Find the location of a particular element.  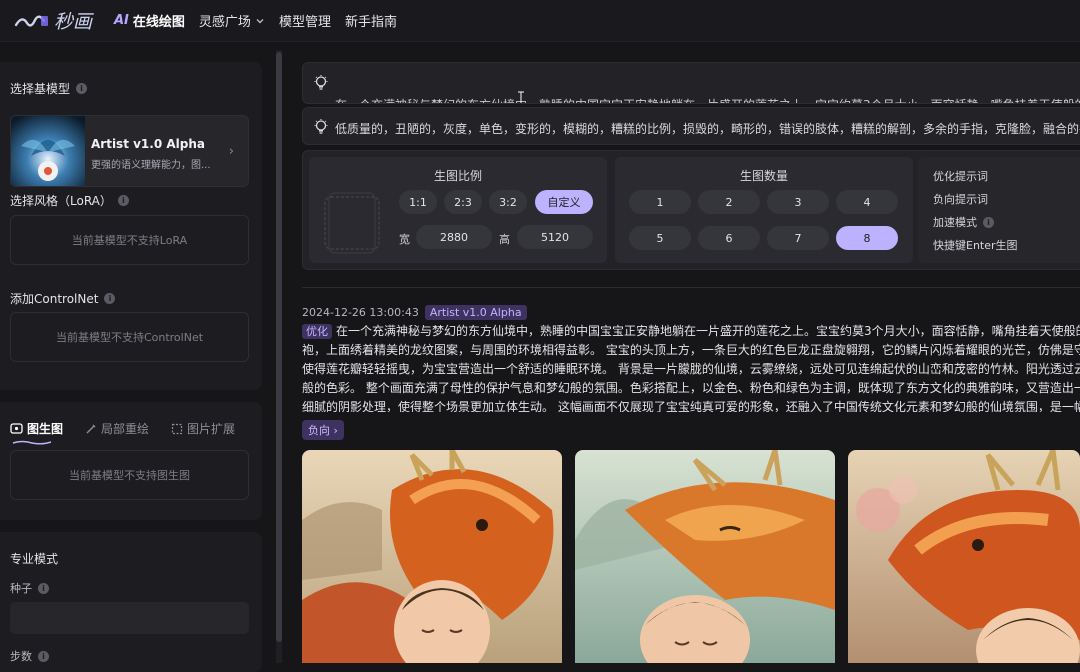

brush-icon is located at coordinates (91, 428).